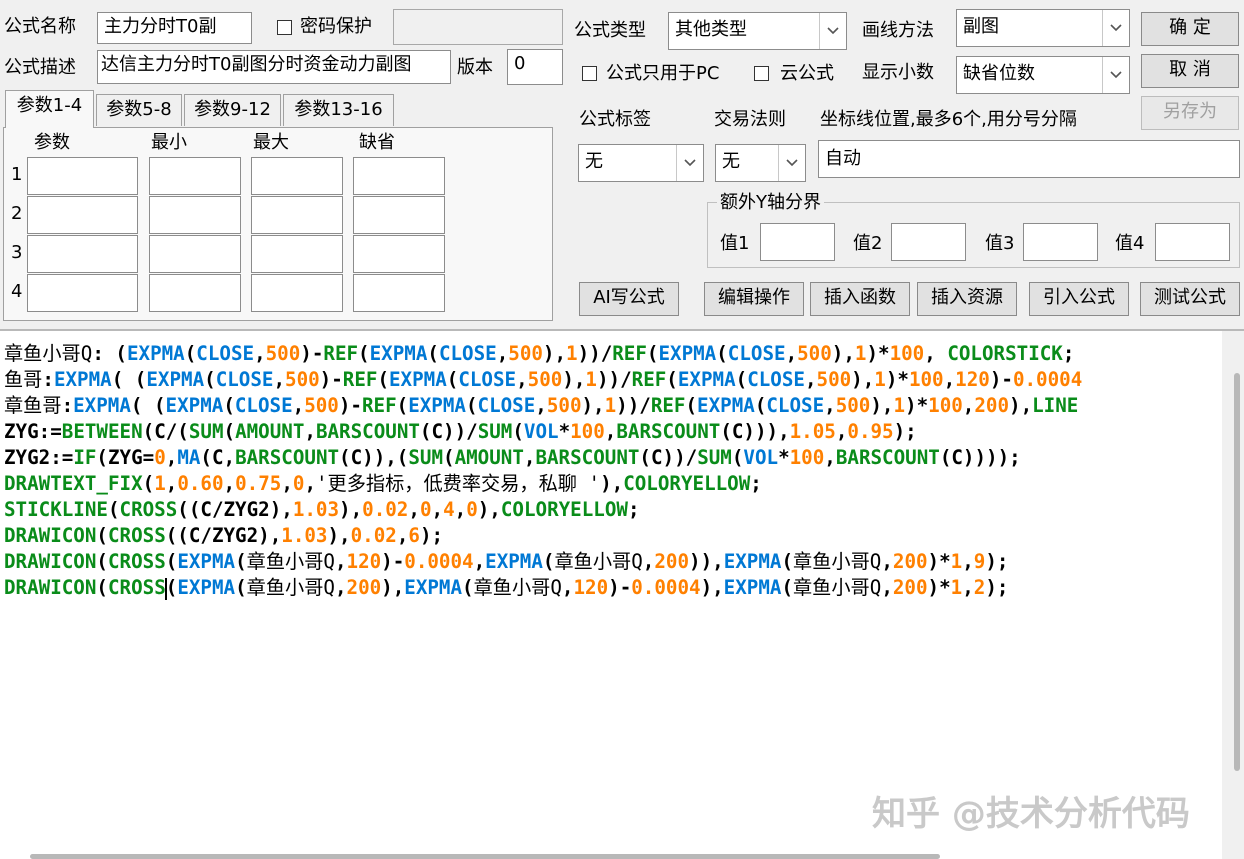 The width and height of the screenshot is (1244, 859). What do you see at coordinates (48, 379) in the screenshot?
I see `code-token: :` at bounding box center [48, 379].